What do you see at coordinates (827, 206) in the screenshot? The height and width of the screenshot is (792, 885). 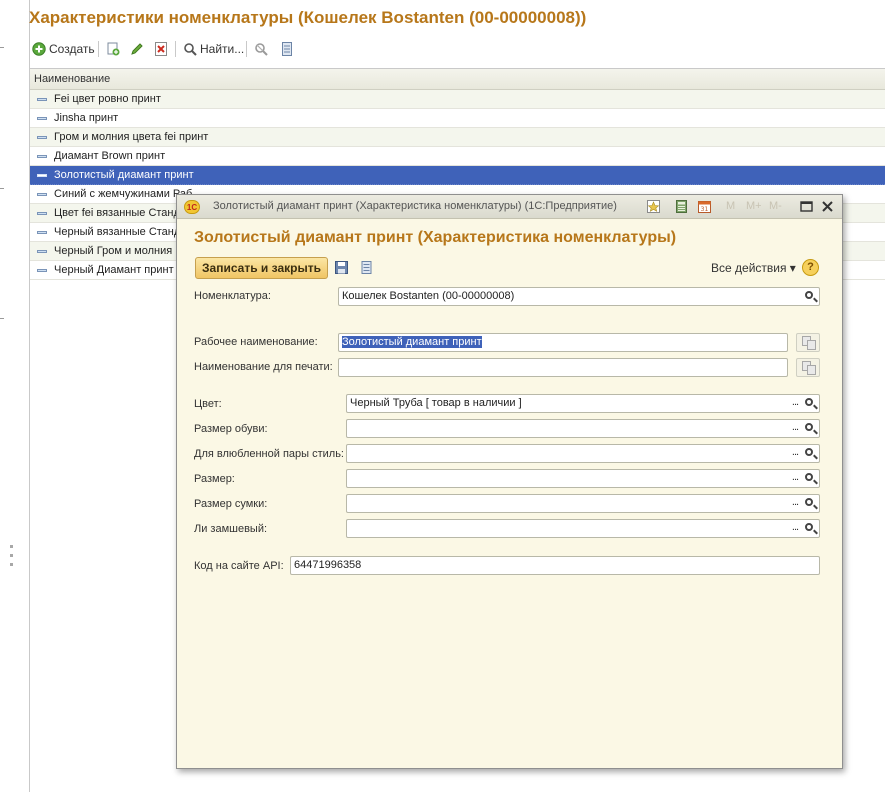 I see `close-icon` at bounding box center [827, 206].